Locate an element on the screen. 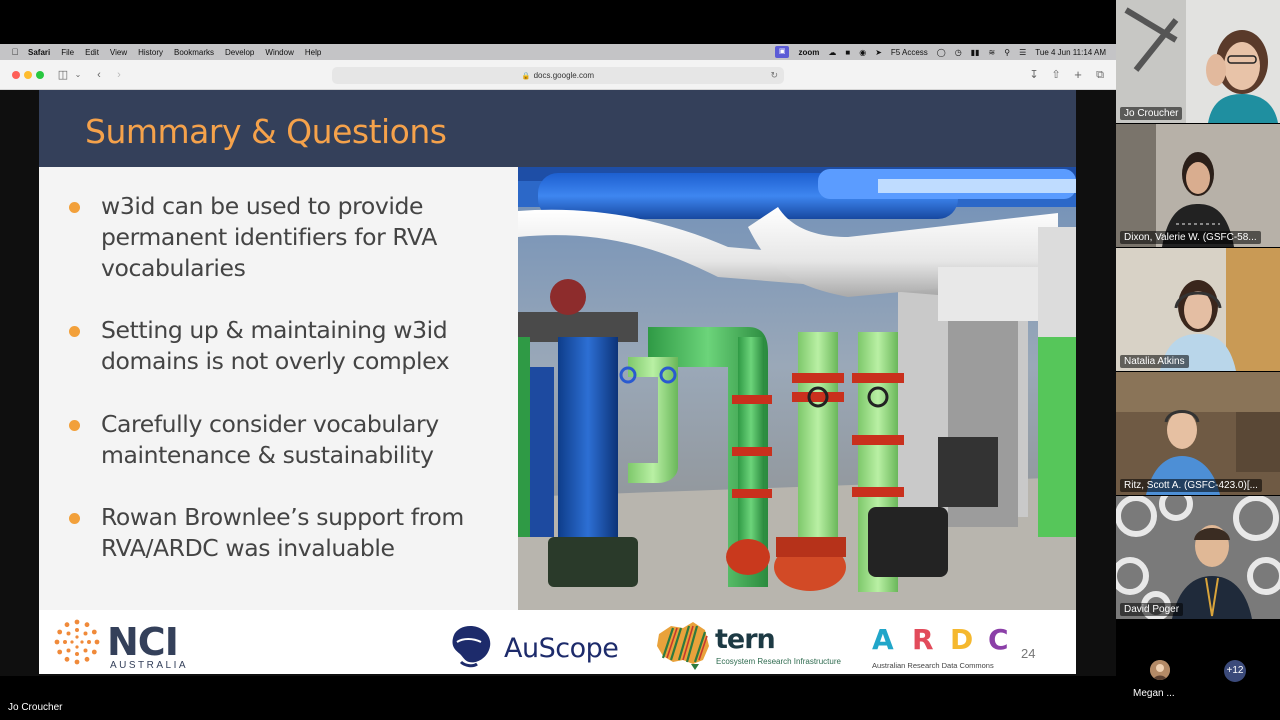 Image resolution: width=1280 pixels, height=720 pixels. auscope-logo-text: AuScope is located at coordinates (561, 648).